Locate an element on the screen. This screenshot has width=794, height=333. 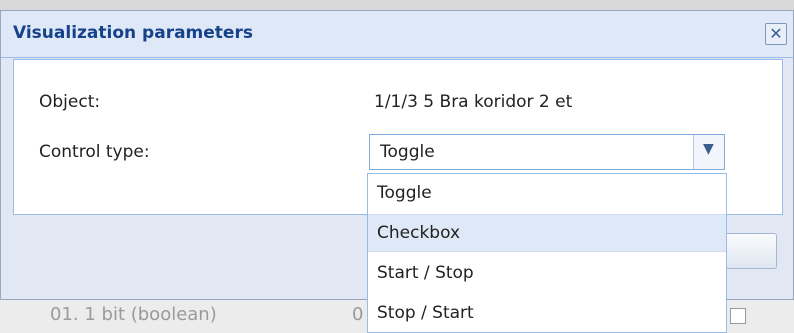
close-button: ✕ is located at coordinates (776, 34).